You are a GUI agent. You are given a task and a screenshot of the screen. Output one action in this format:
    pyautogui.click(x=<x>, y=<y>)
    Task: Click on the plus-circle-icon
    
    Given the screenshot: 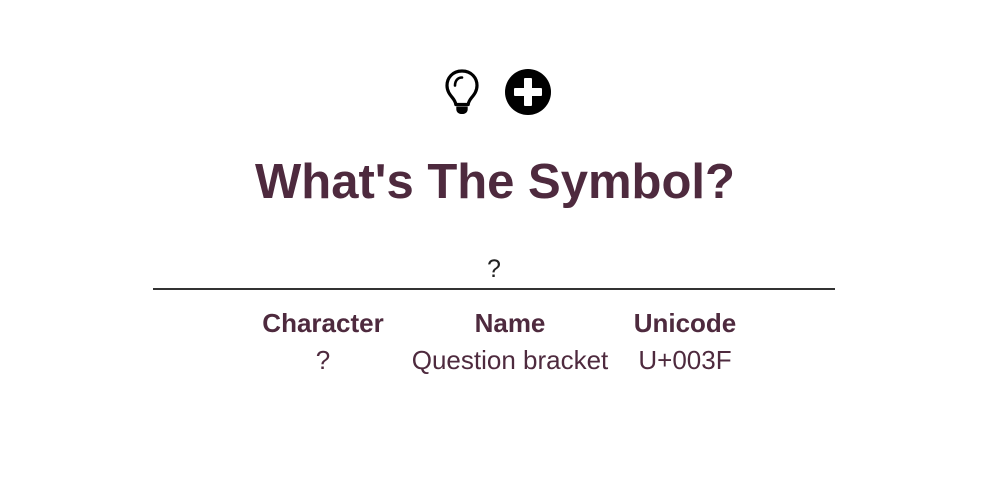 What is the action you would take?
    pyautogui.click(x=528, y=92)
    